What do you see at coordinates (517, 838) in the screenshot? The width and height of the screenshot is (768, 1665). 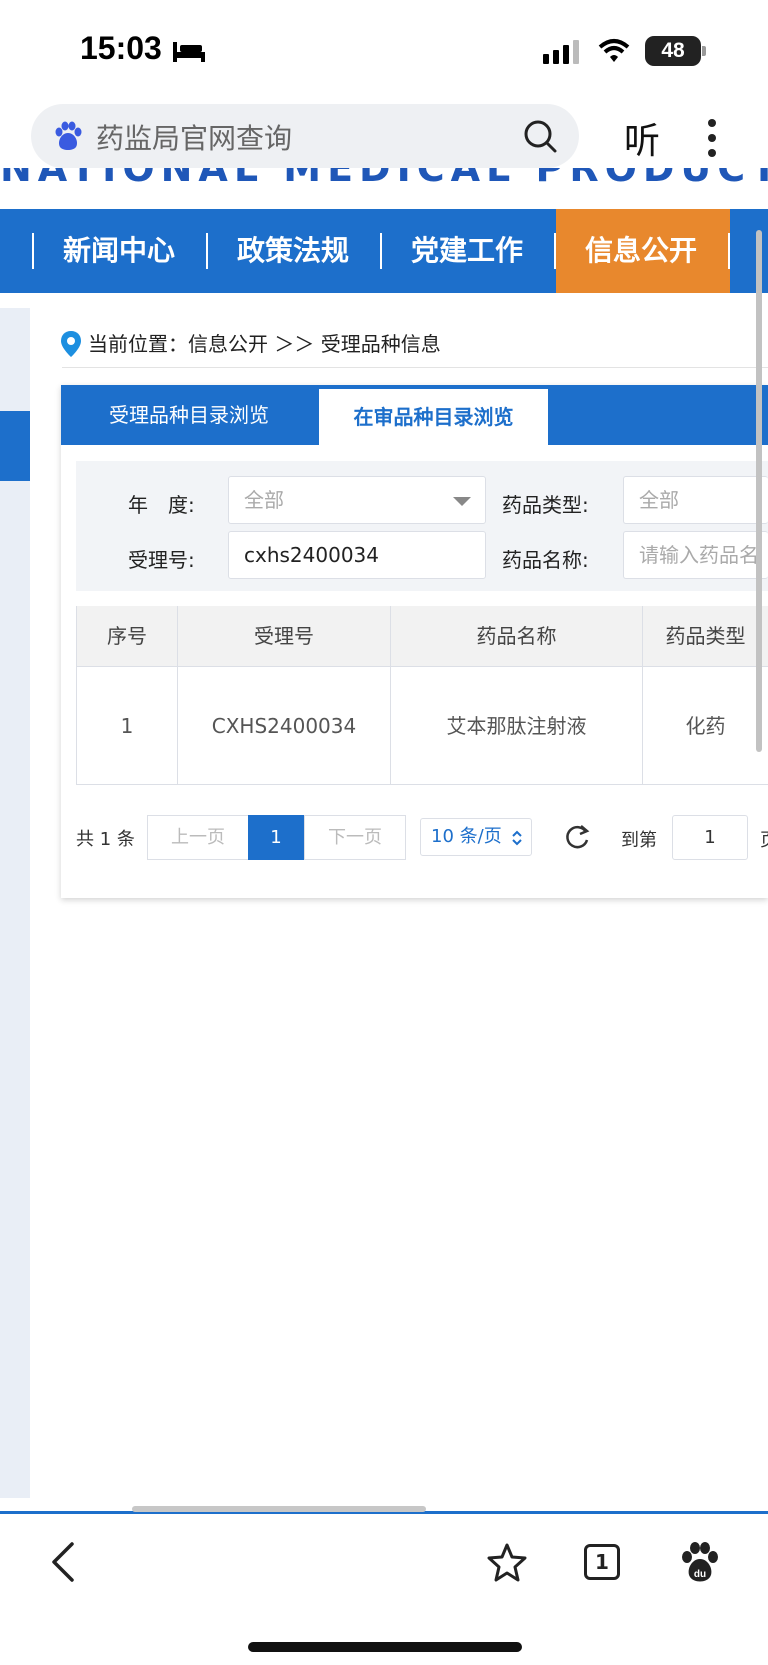 I see `select-arrows-icon` at bounding box center [517, 838].